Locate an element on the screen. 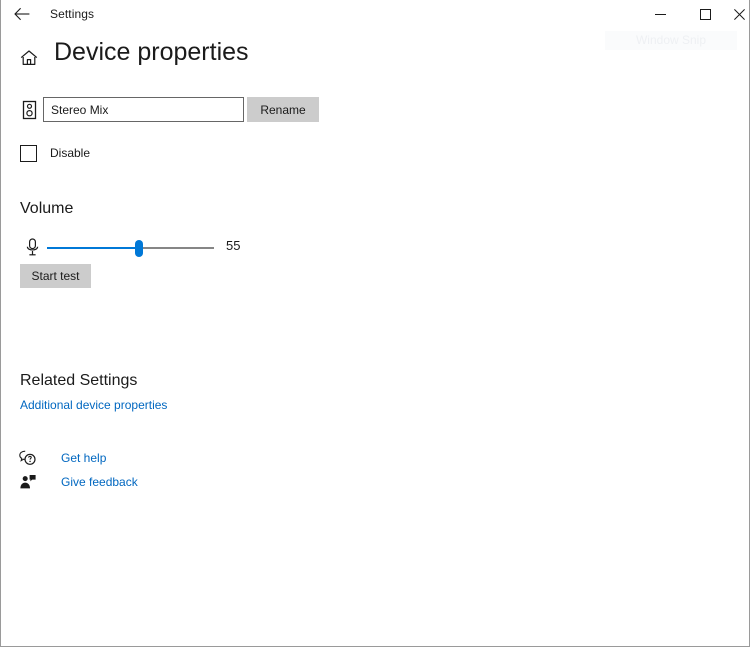  home-glyph-icon is located at coordinates (29, 57).